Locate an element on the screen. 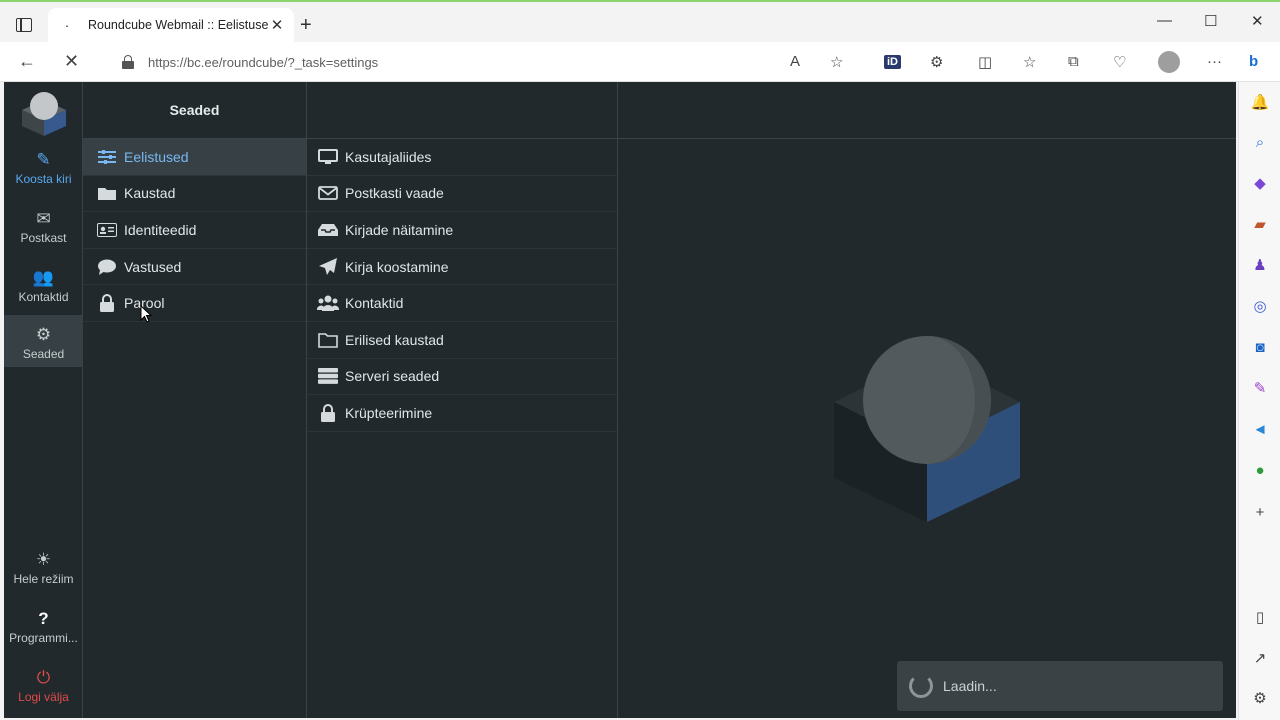 The image size is (1280, 720). folder-outline-icon is located at coordinates (328, 340).